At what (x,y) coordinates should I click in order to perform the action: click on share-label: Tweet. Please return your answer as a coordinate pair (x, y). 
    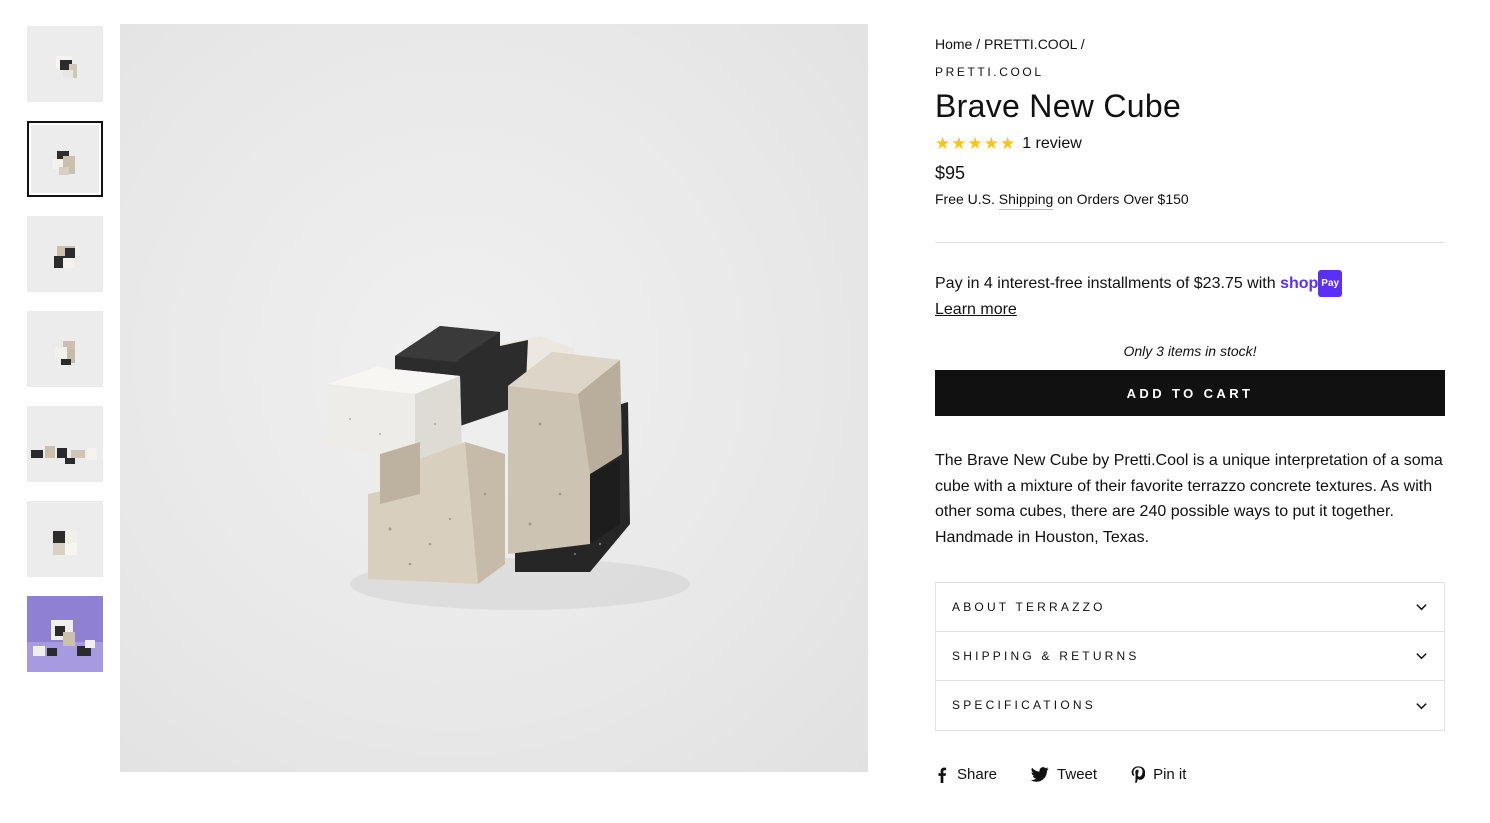
    Looking at the image, I should click on (1077, 775).